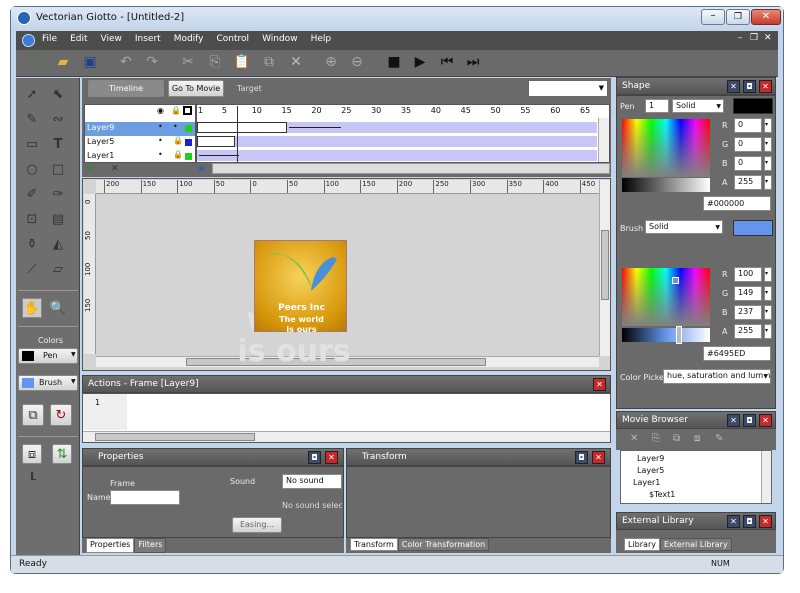 This screenshot has height=593, width=800. Describe the element at coordinates (650, 483) in the screenshot. I see `tree-item: Layer1` at that location.